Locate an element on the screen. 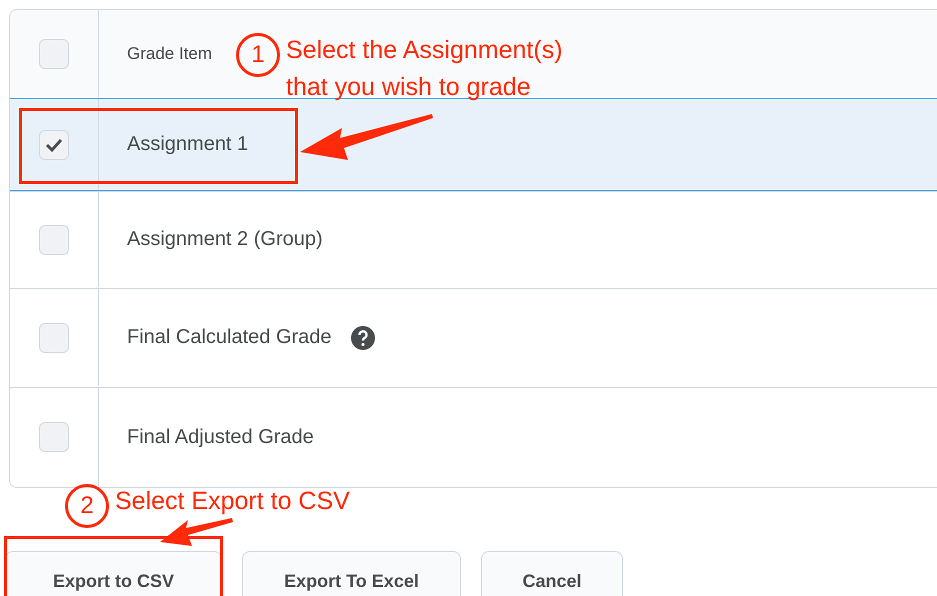 This screenshot has height=596, width=937. column-header: Grade Item is located at coordinates (169, 54).